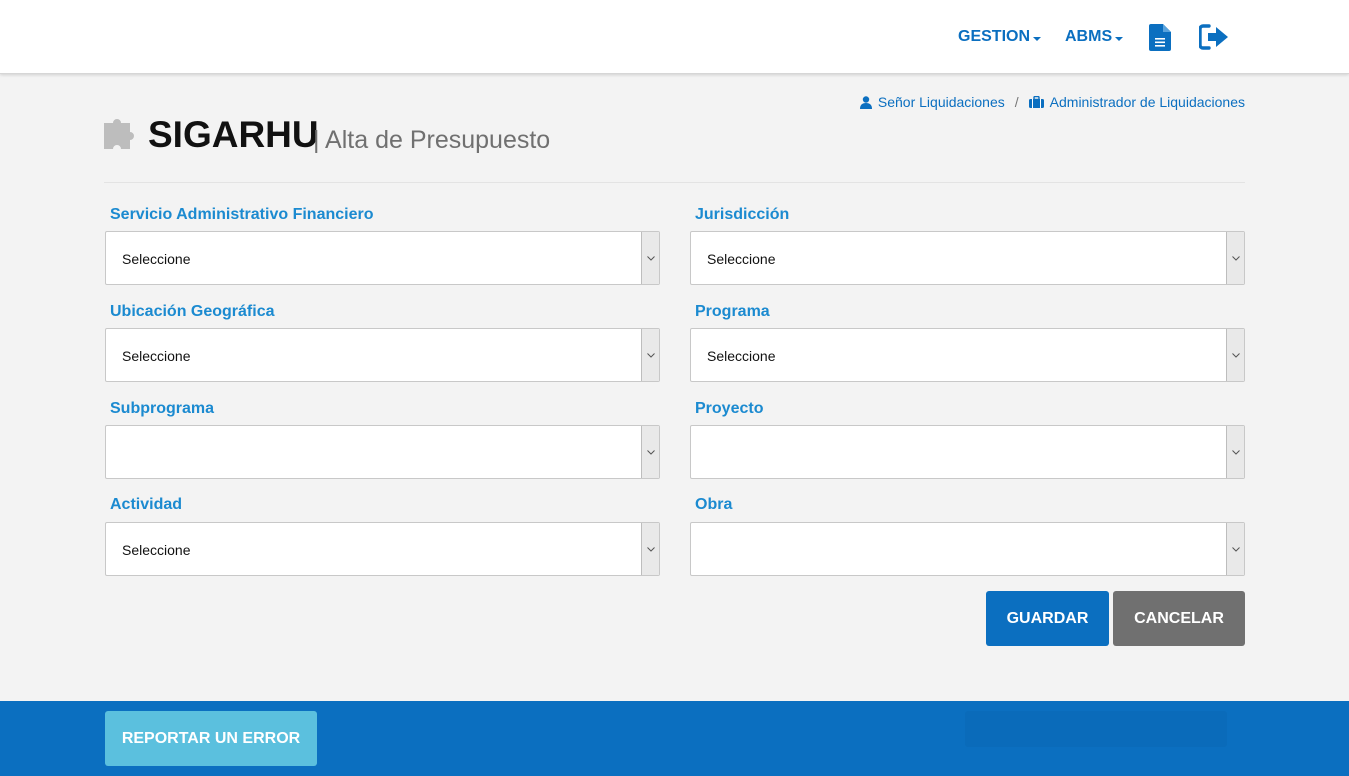 Image resolution: width=1349 pixels, height=776 pixels. What do you see at coordinates (1096, 729) in the screenshot?
I see `footer-logo` at bounding box center [1096, 729].